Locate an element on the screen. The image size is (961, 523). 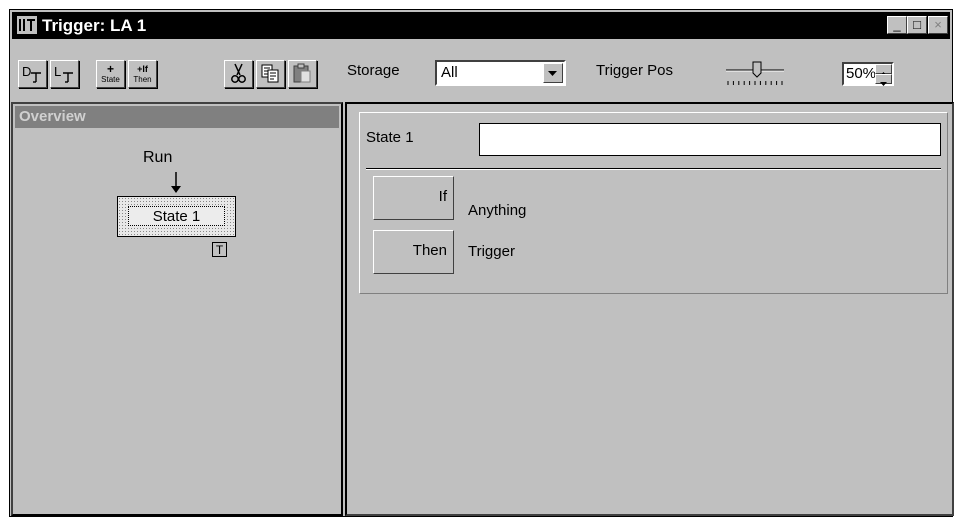
maximize-button: □ is located at coordinates (917, 25).